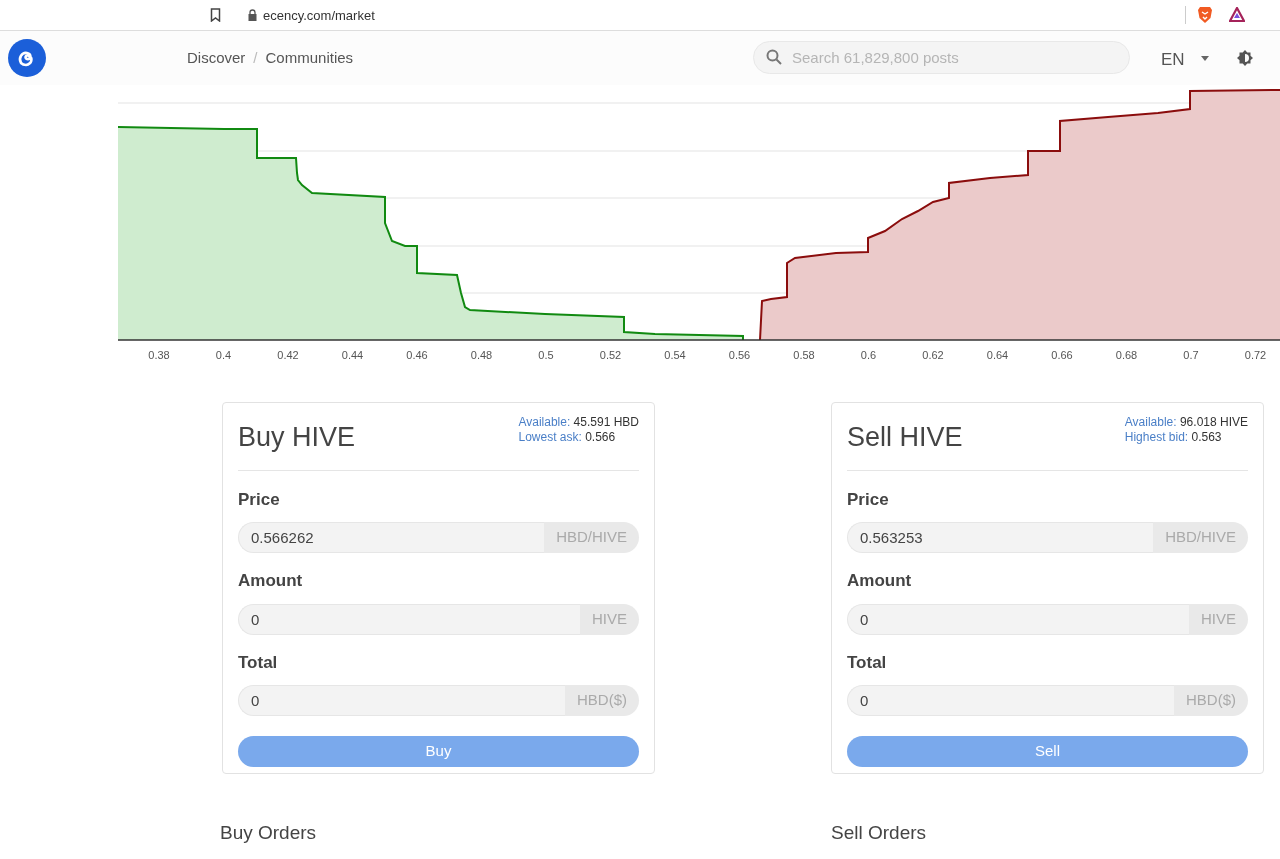 The width and height of the screenshot is (1280, 859). I want to click on axis-tick-label: 0.7, so click(1191, 355).